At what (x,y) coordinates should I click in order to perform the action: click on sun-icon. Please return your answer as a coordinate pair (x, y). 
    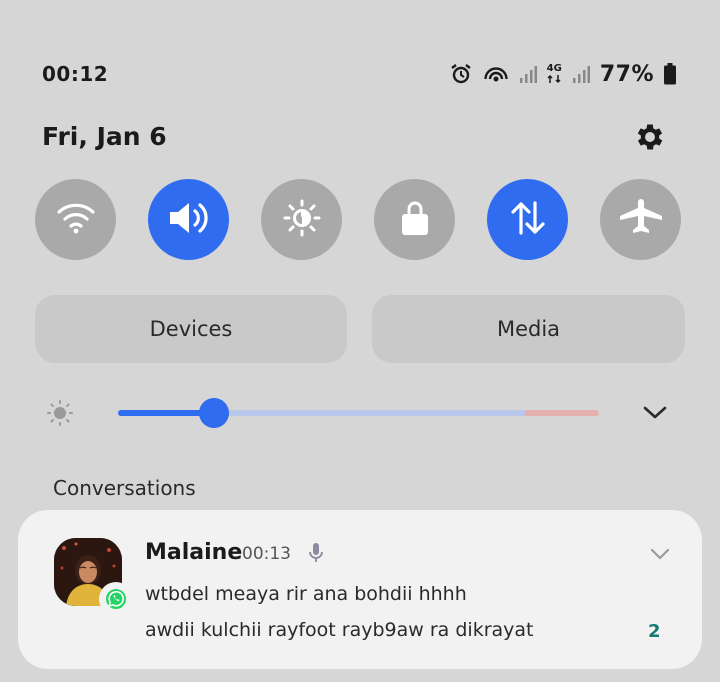
    Looking at the image, I should click on (302, 220).